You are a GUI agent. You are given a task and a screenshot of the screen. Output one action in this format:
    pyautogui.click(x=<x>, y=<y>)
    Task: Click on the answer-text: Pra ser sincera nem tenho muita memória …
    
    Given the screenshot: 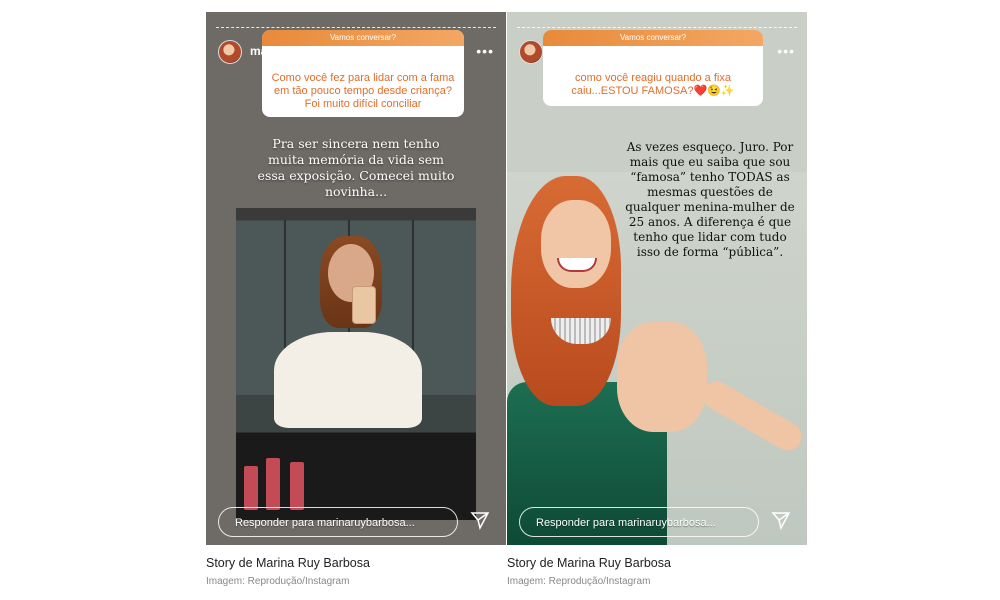 What is the action you would take?
    pyautogui.click(x=356, y=167)
    